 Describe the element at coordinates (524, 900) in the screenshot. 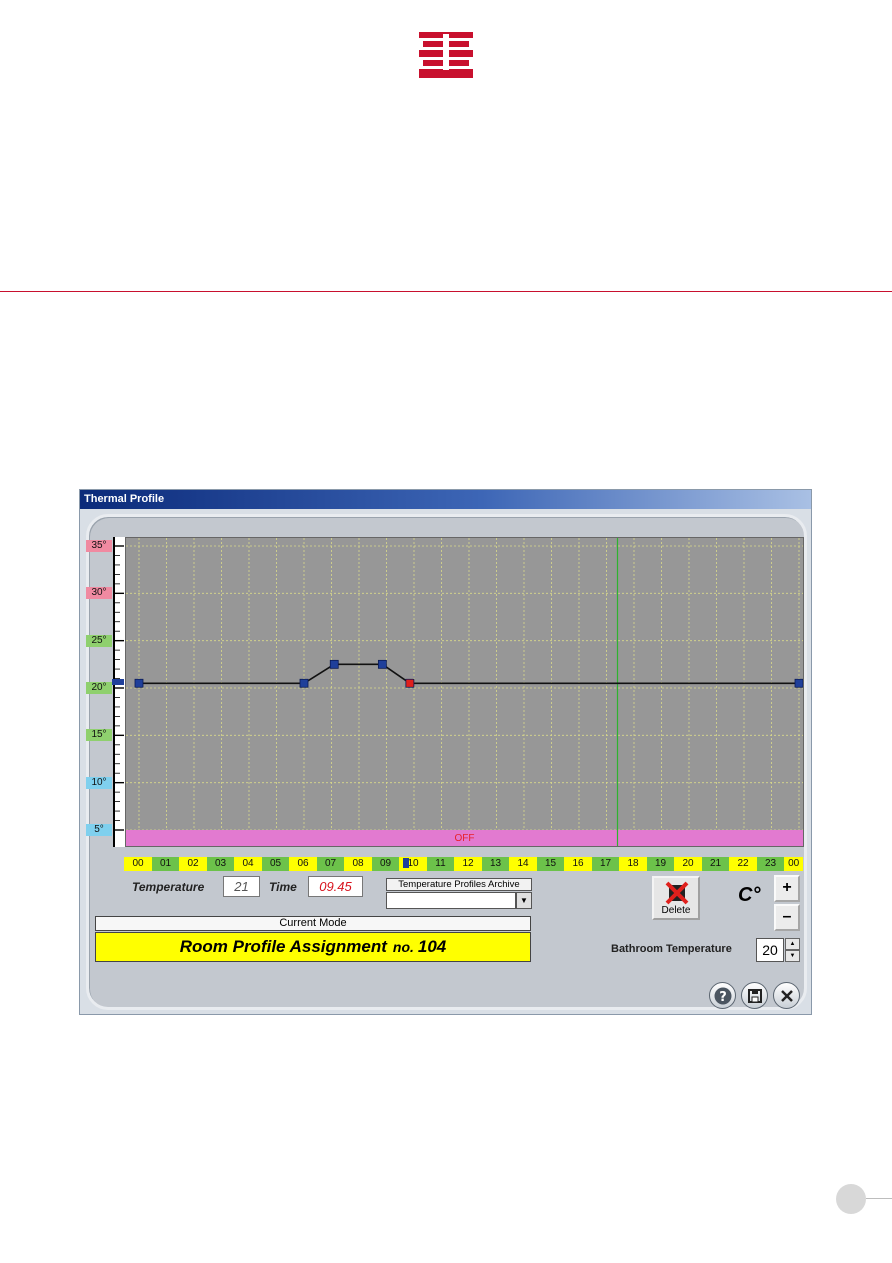

I see `archive-dropdown-arrow-icon: ▼` at that location.